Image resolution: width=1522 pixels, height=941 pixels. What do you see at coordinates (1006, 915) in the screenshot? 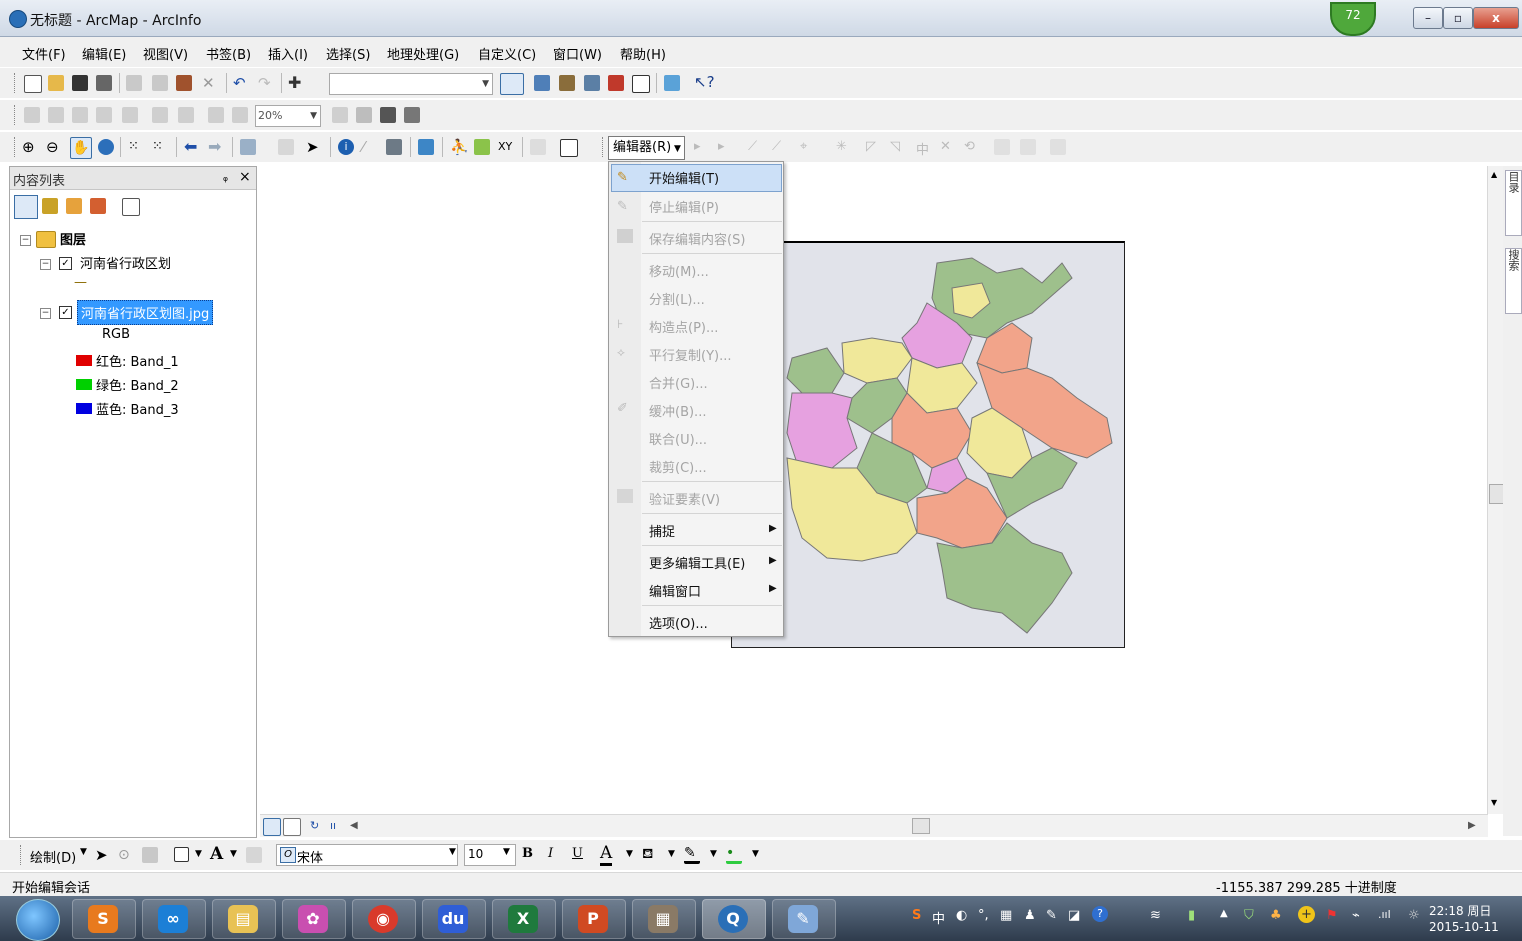
I see `ime-keyboard-icon: ▦` at bounding box center [1006, 915].